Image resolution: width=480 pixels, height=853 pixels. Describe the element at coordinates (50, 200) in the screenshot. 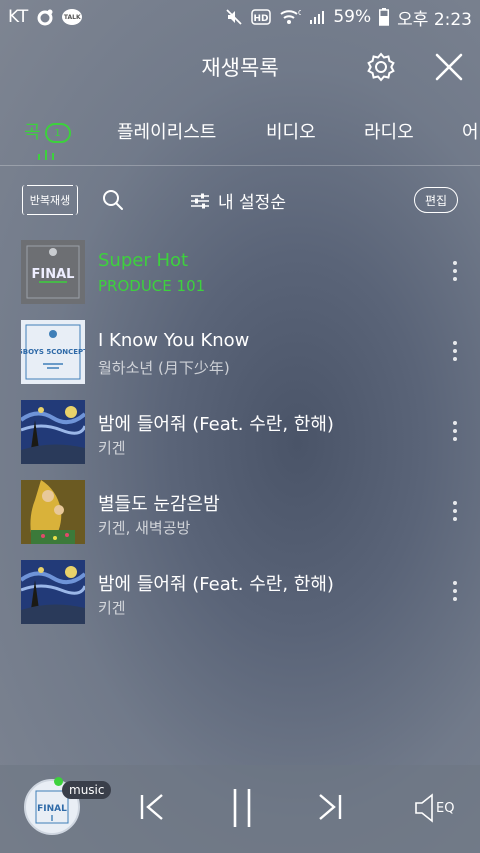

I see `repeat-button: 반복재생` at that location.